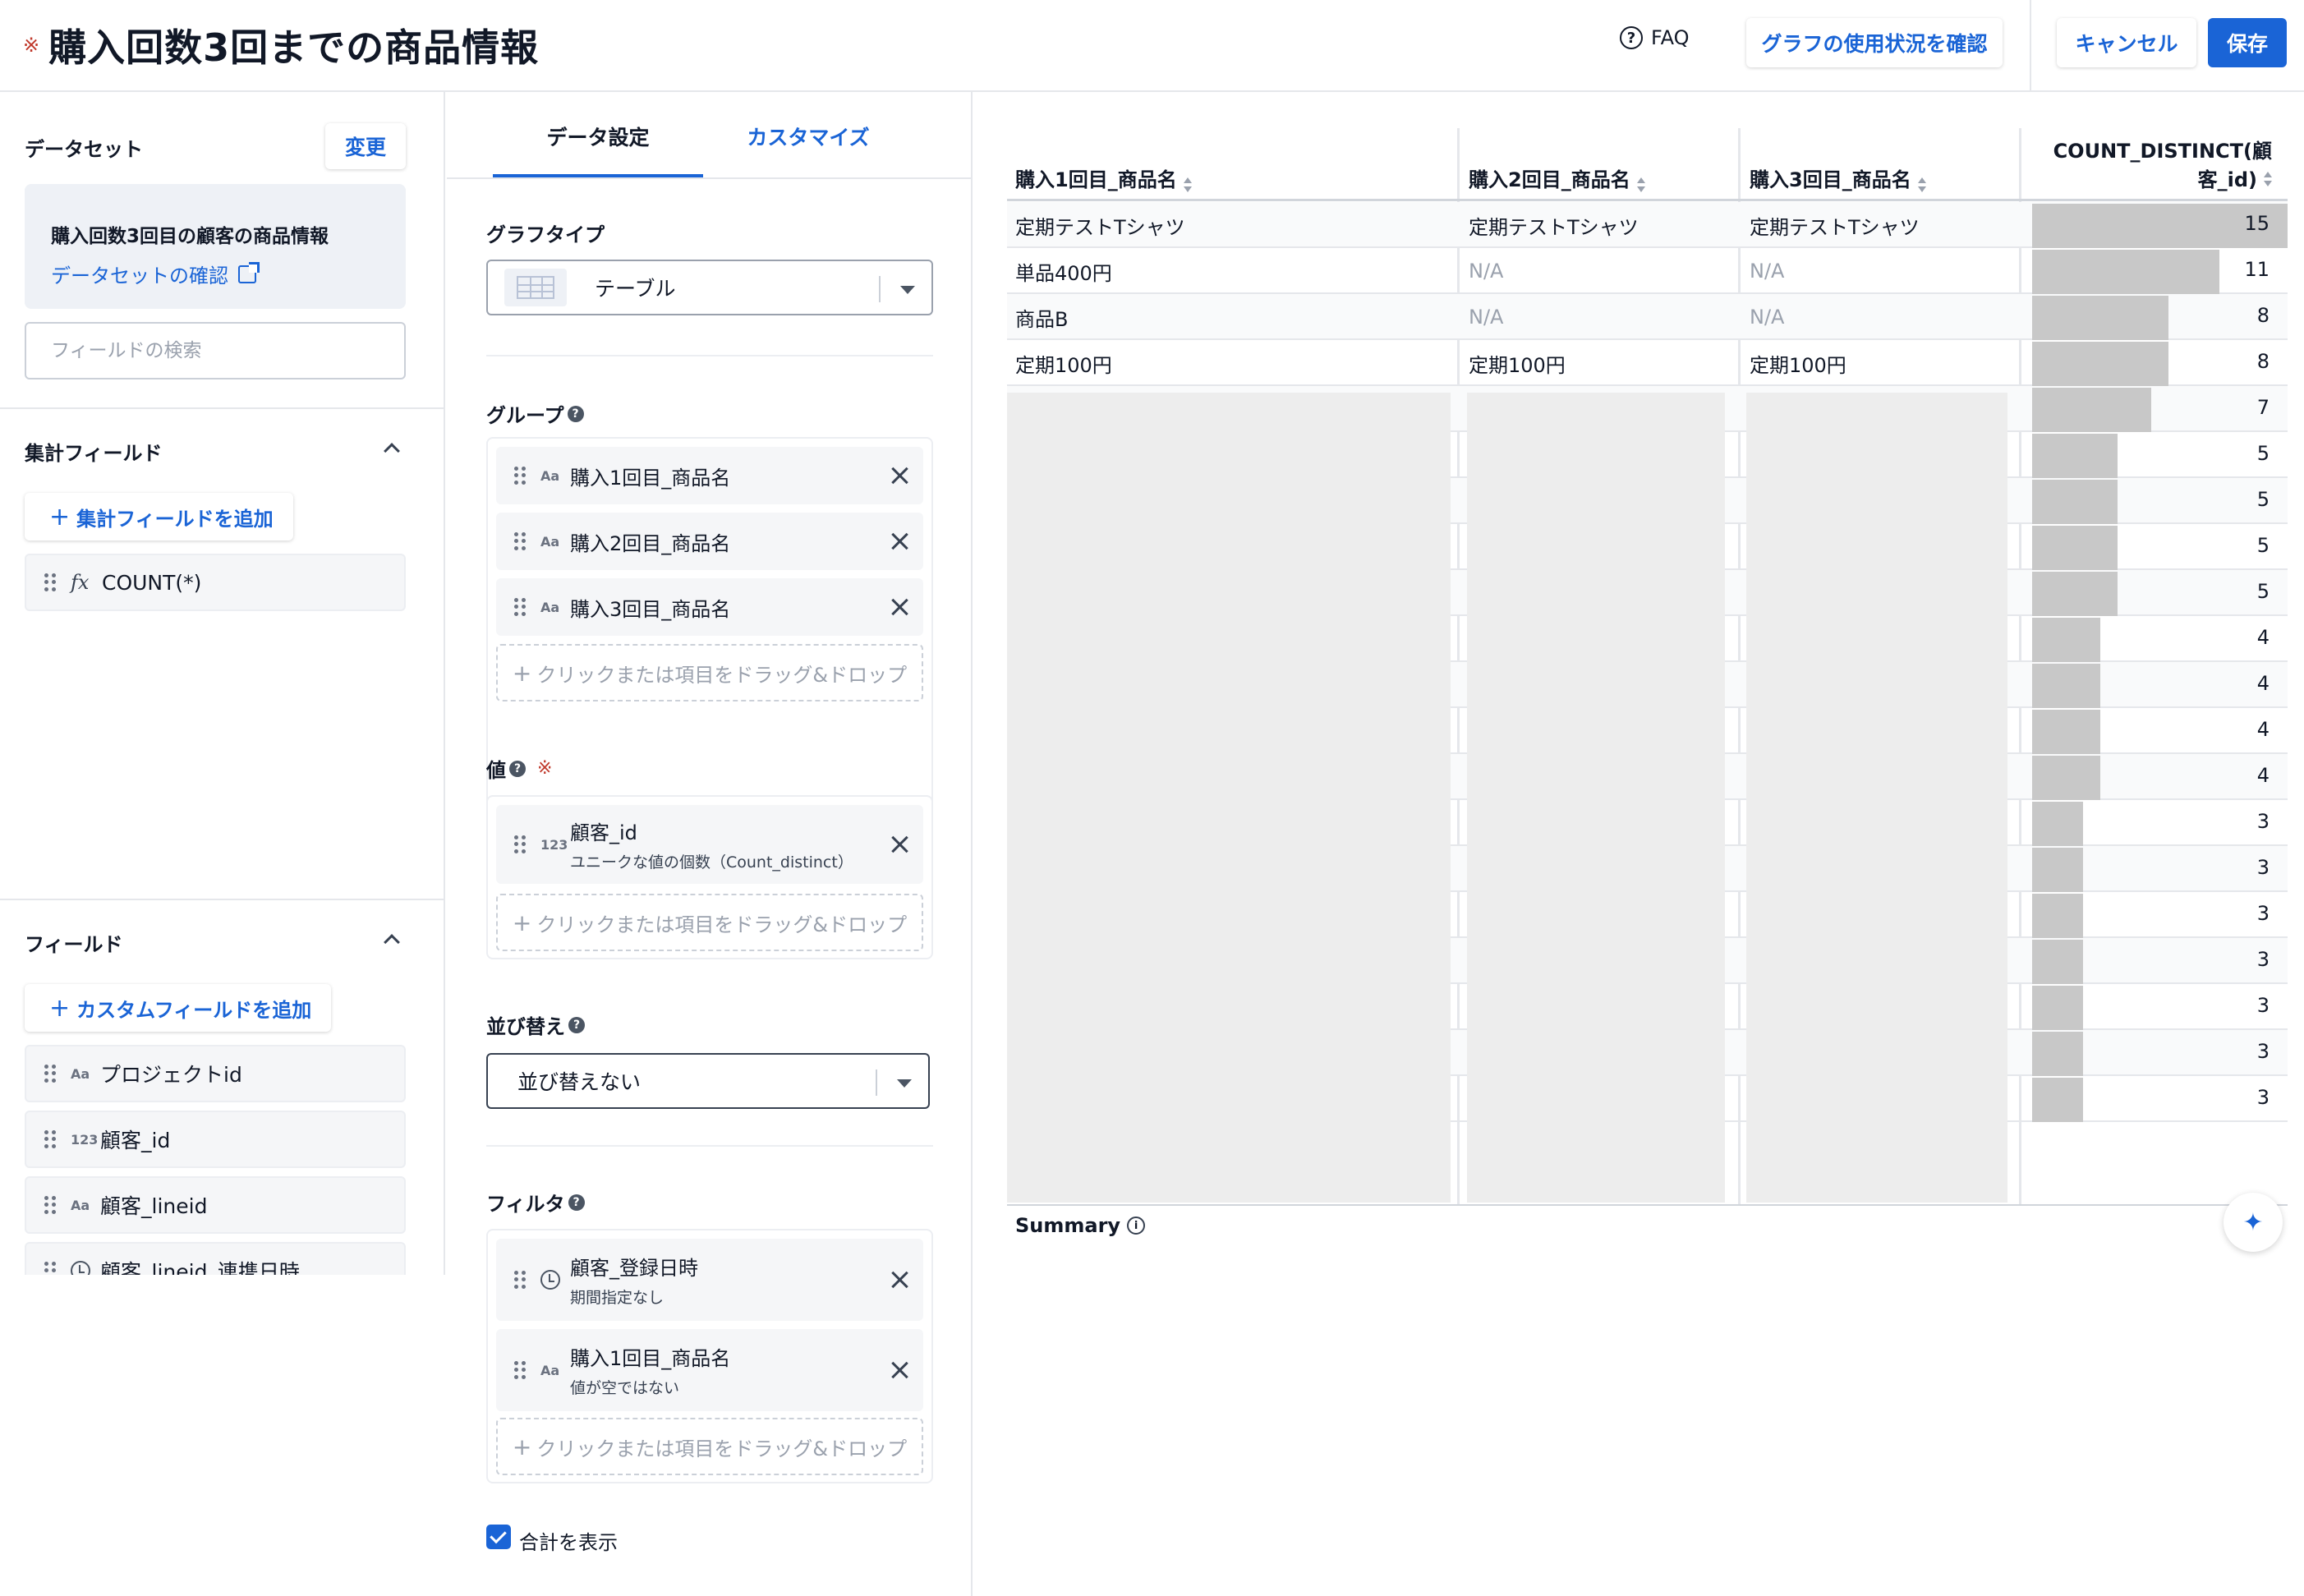 The image size is (2304, 1596). Describe the element at coordinates (281, 45) in the screenshot. I see `page-title: ※ 購入回数3回までの商品情報` at that location.